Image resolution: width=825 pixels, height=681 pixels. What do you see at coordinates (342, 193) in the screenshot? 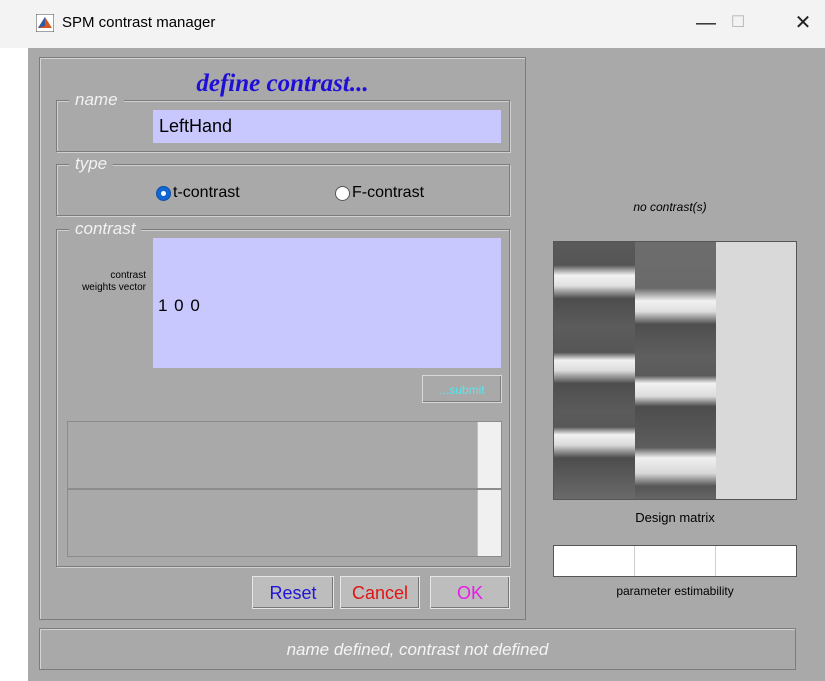
I see `f-contrast-radio` at bounding box center [342, 193].